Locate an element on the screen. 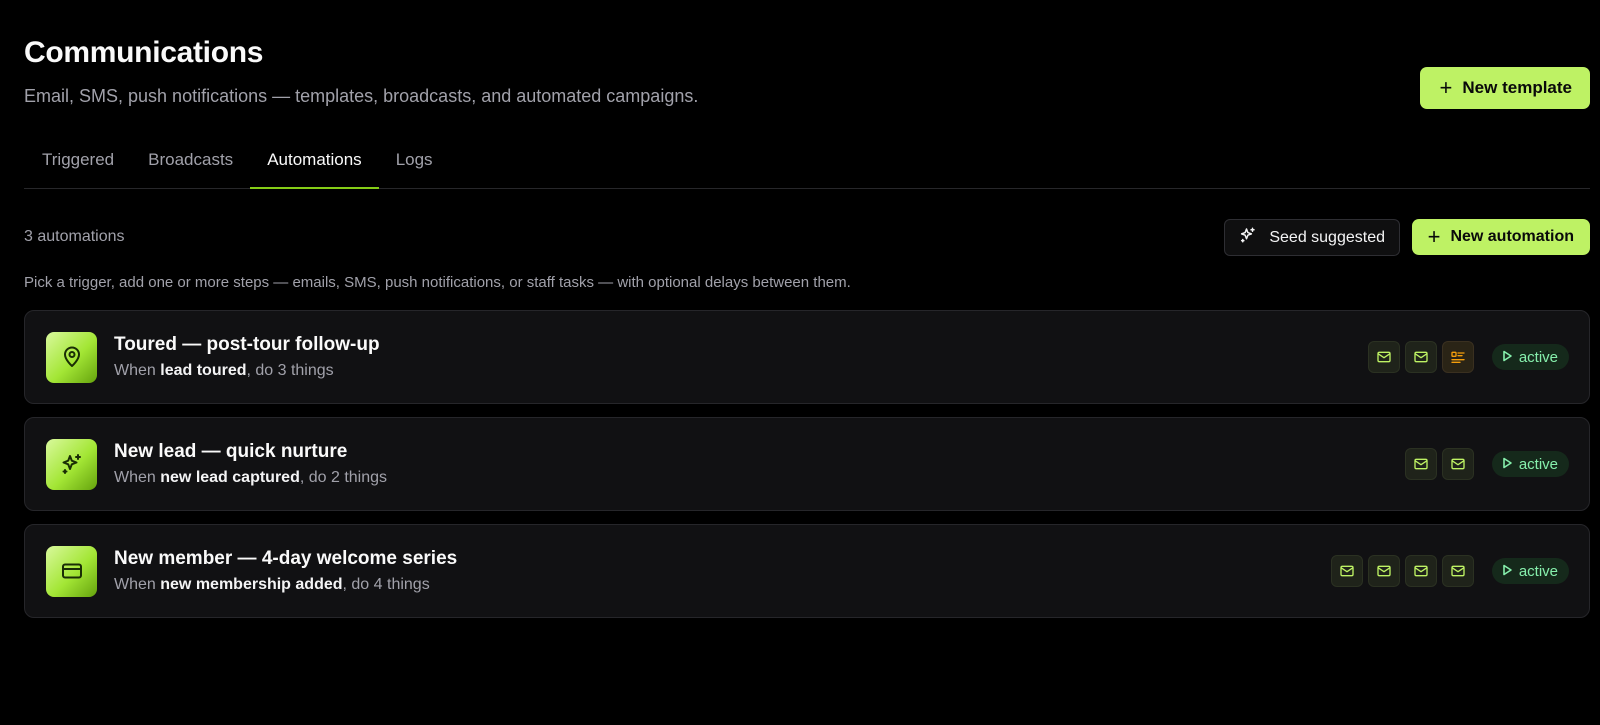 The width and height of the screenshot is (1600, 725). page-title: Communications is located at coordinates (144, 52).